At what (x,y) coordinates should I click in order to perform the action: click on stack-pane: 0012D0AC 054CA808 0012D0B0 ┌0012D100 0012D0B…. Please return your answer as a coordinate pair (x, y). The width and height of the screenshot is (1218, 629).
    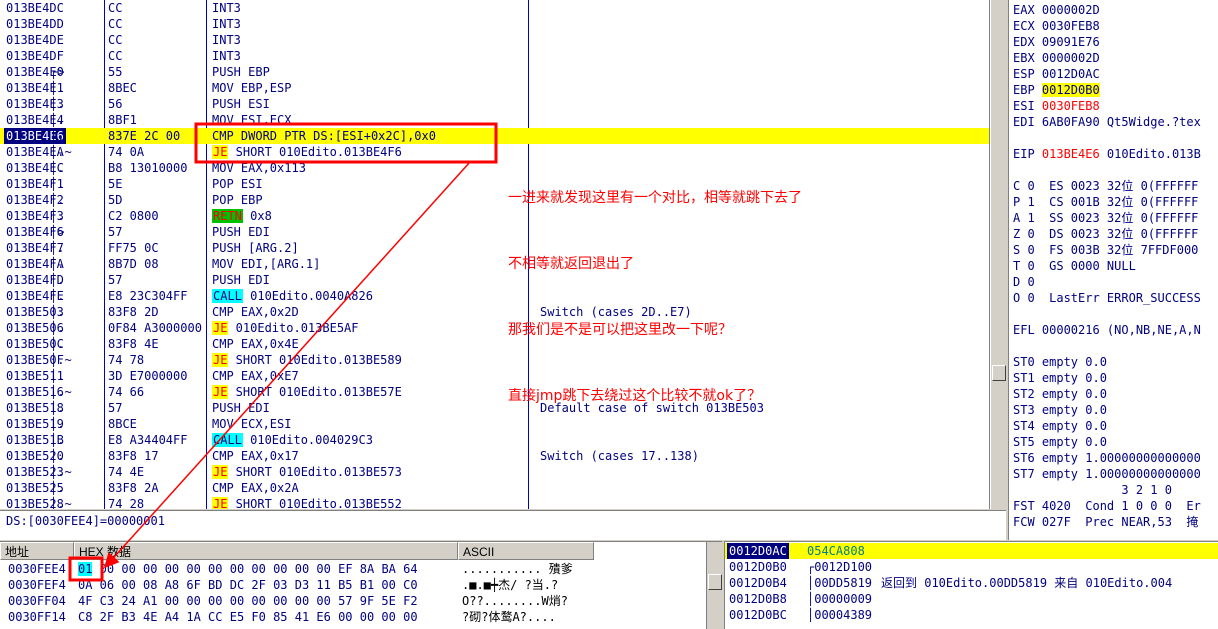
    Looking at the image, I should click on (971, 585).